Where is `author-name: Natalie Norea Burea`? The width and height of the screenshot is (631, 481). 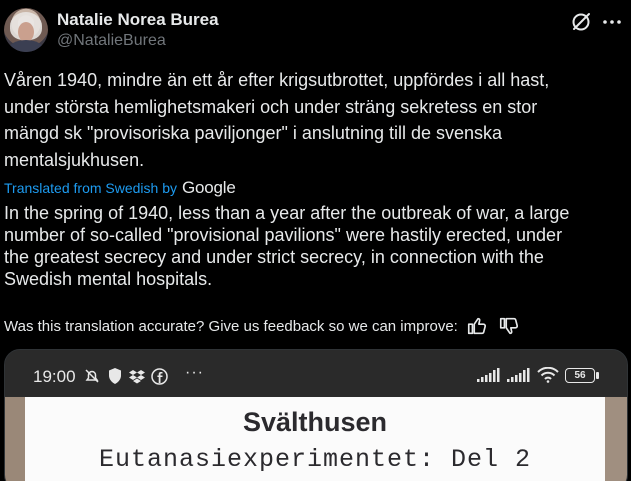 author-name: Natalie Norea Burea is located at coordinates (138, 20).